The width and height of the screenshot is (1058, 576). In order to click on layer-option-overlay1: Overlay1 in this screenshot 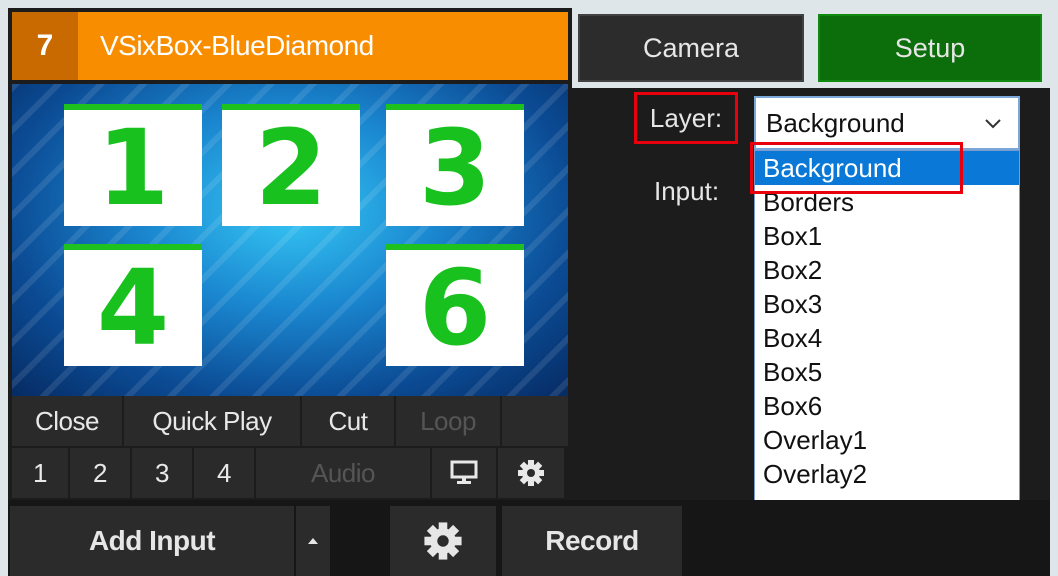, I will do `click(887, 440)`.